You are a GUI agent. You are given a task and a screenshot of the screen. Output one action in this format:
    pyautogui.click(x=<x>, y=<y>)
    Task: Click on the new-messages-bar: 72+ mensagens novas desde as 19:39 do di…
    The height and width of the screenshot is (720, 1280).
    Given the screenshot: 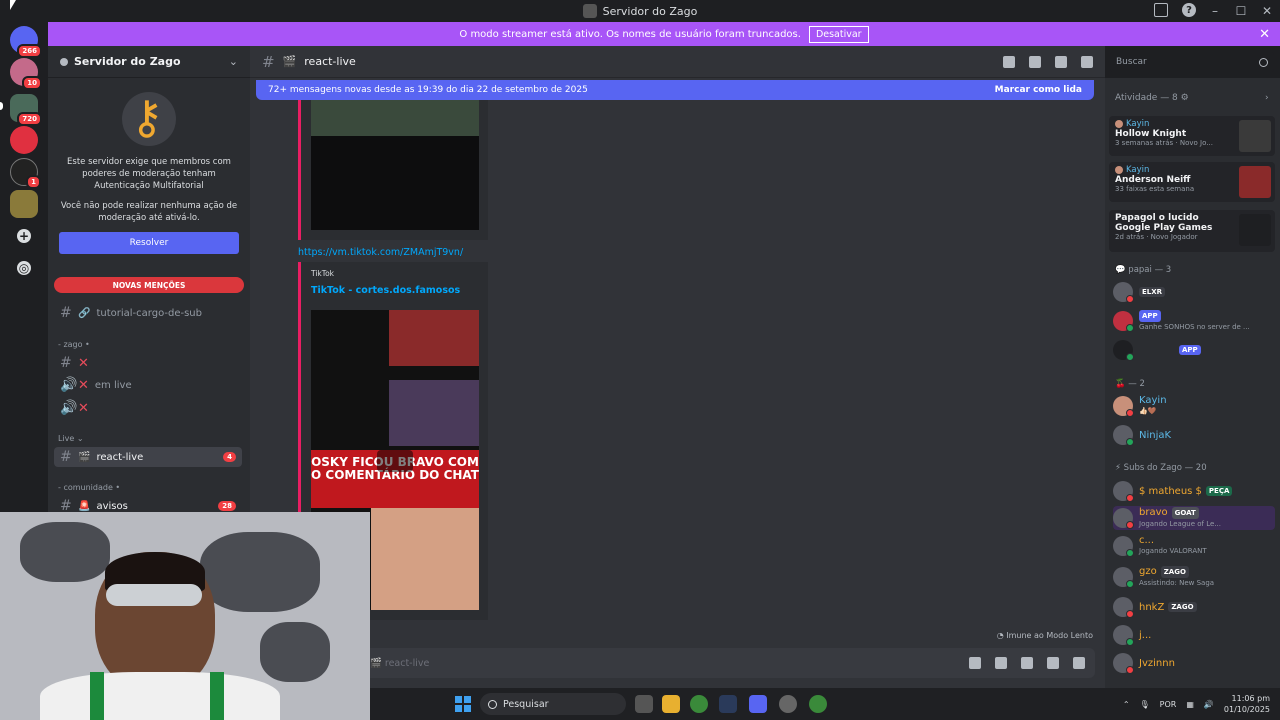 What is the action you would take?
    pyautogui.click(x=675, y=90)
    